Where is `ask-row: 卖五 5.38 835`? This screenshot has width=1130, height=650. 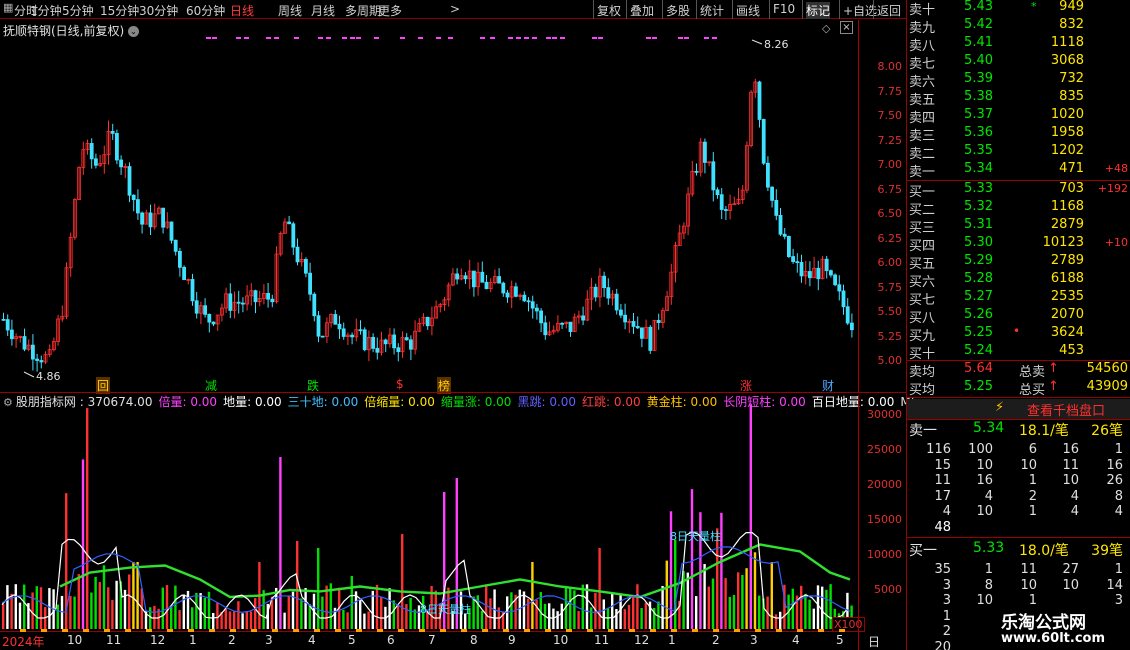 ask-row: 卖五 5.38 835 is located at coordinates (1018, 98).